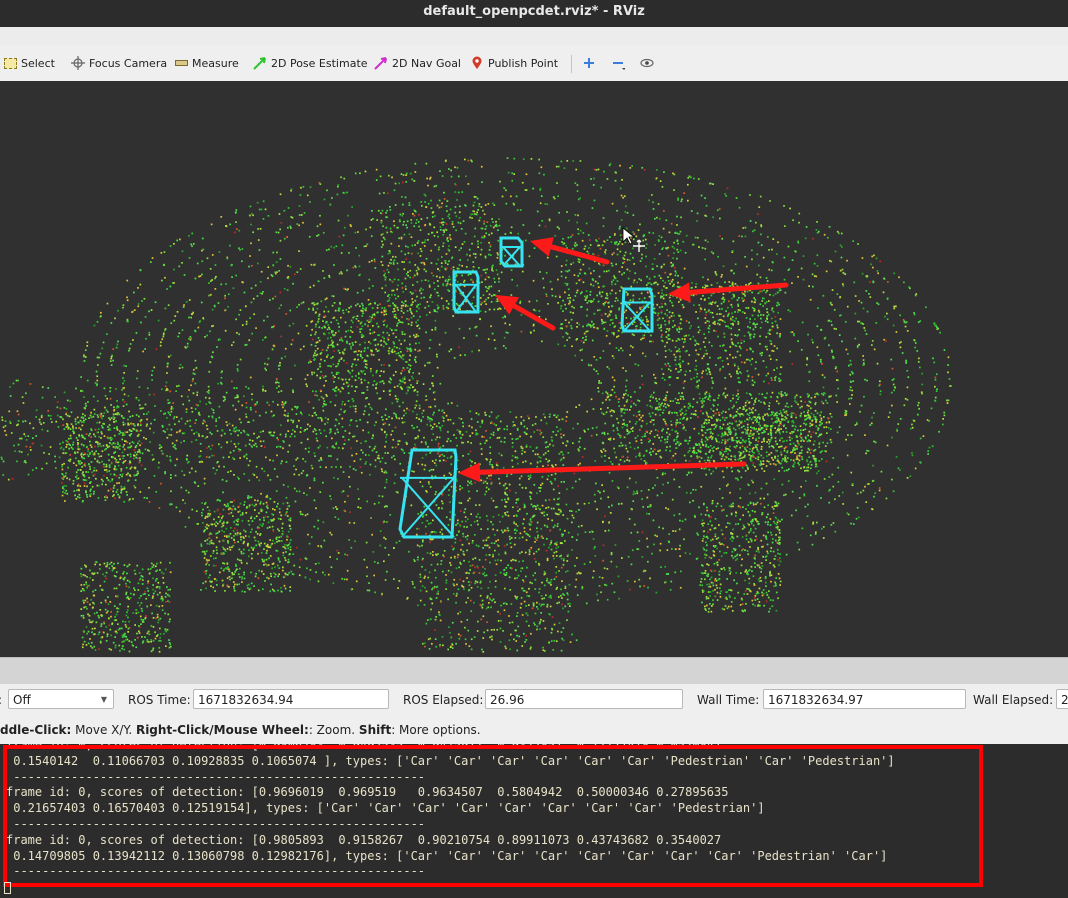 This screenshot has height=898, width=1068. I want to click on green-arrow-icon, so click(259, 63).